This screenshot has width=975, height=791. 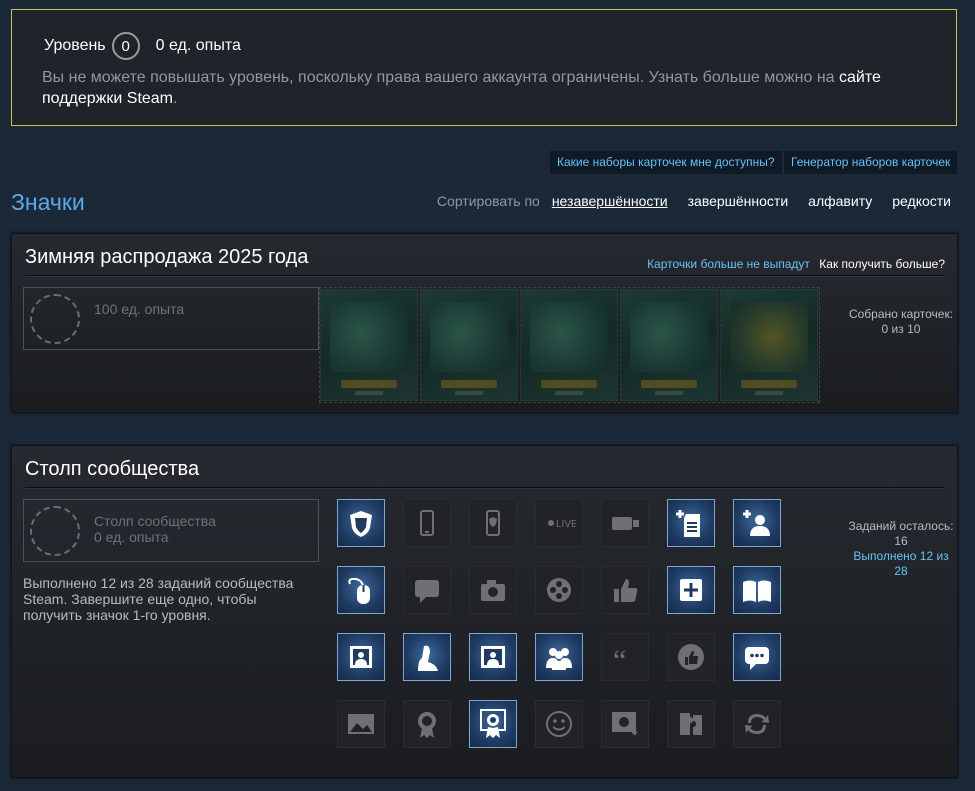 I want to click on badge-placeholder-icon, so click(x=55, y=531).